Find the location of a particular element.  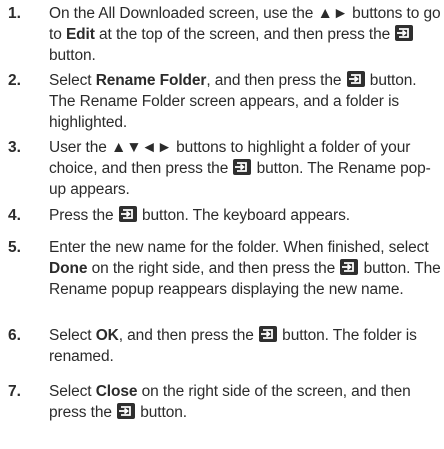

step-text-run: button. The keyboard appears. is located at coordinates (243, 215).